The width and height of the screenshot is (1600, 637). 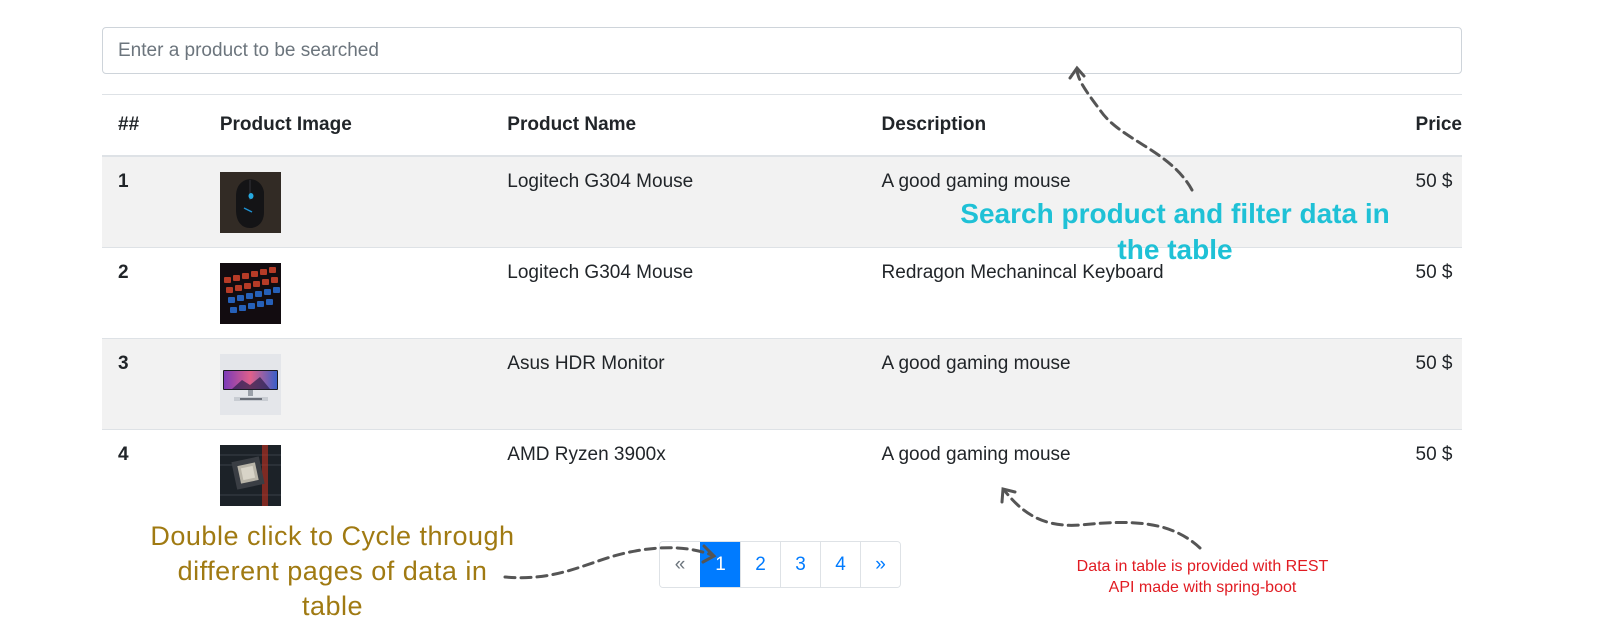 What do you see at coordinates (153, 474) in the screenshot?
I see `row-number: 4` at bounding box center [153, 474].